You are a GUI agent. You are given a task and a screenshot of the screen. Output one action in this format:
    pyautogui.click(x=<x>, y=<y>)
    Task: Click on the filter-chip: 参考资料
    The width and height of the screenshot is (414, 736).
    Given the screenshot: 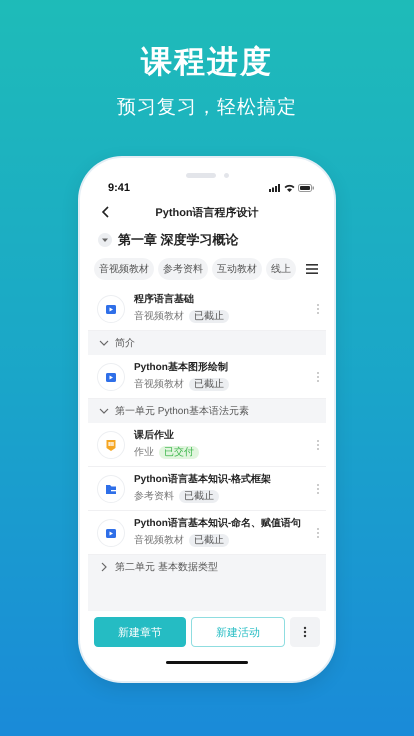 What is the action you would take?
    pyautogui.click(x=183, y=269)
    